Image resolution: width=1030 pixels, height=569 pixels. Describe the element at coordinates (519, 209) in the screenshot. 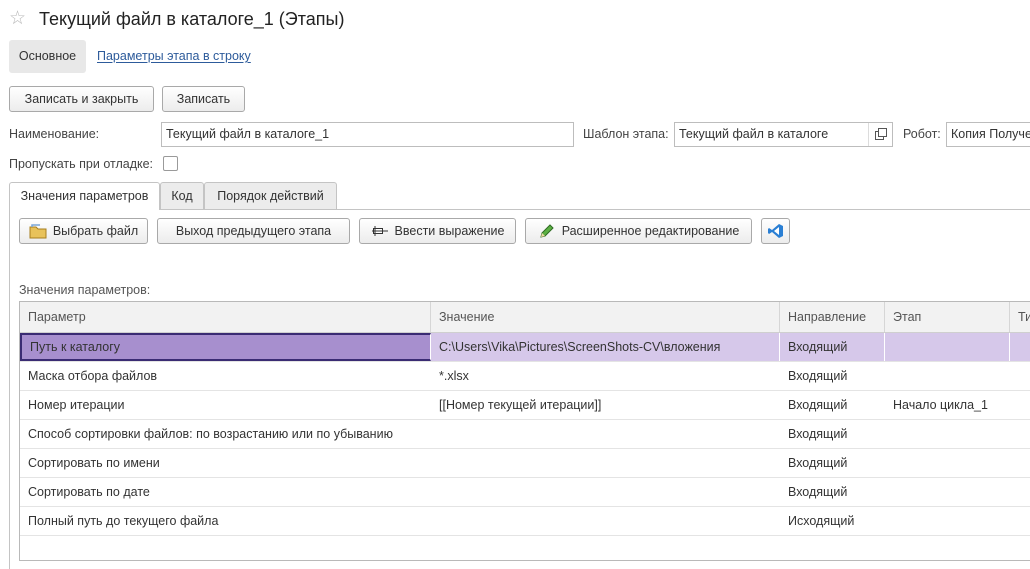

I see `tab-divider` at that location.